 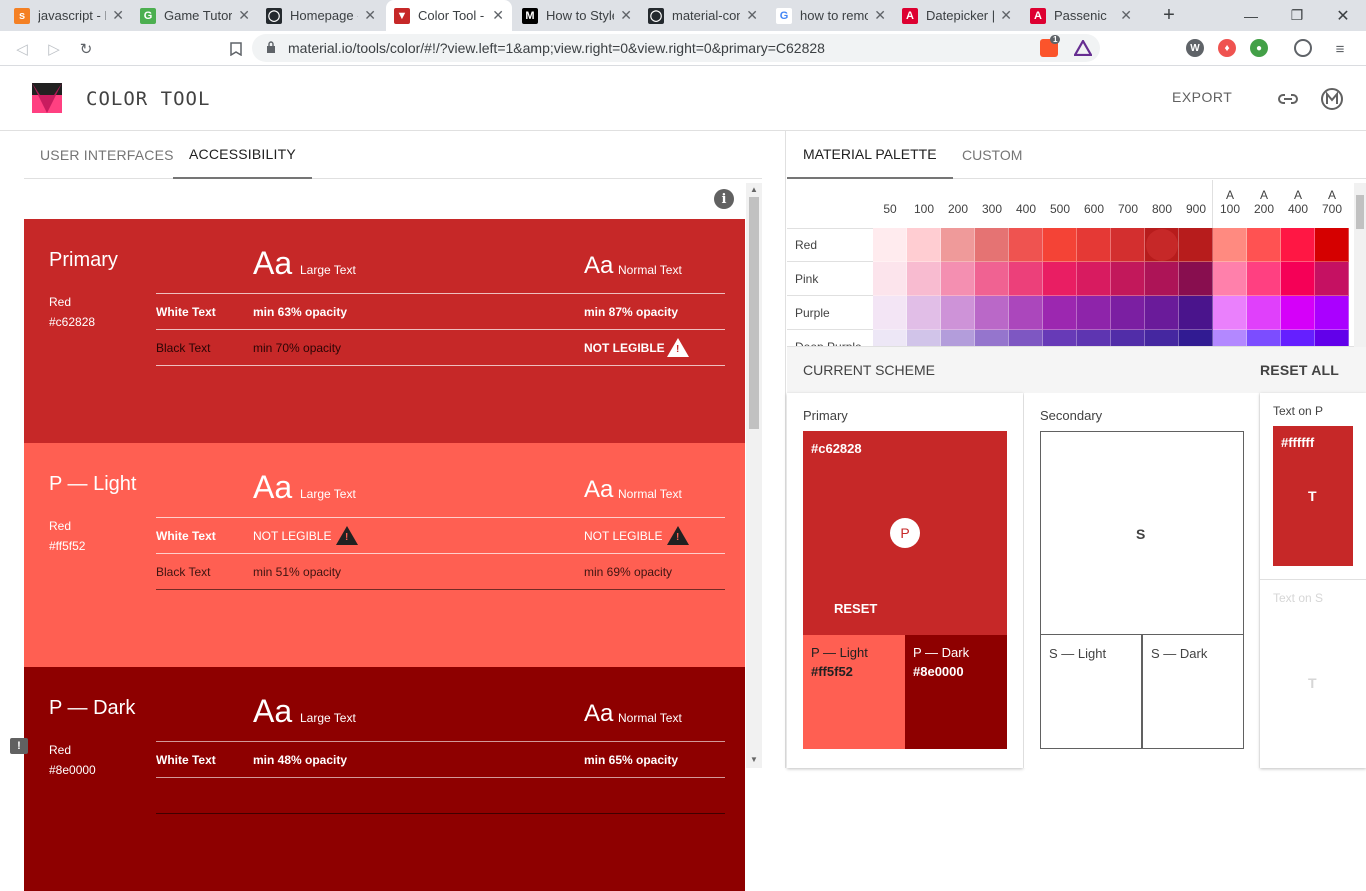 What do you see at coordinates (54, 49) in the screenshot?
I see `forward-icon: ▷` at bounding box center [54, 49].